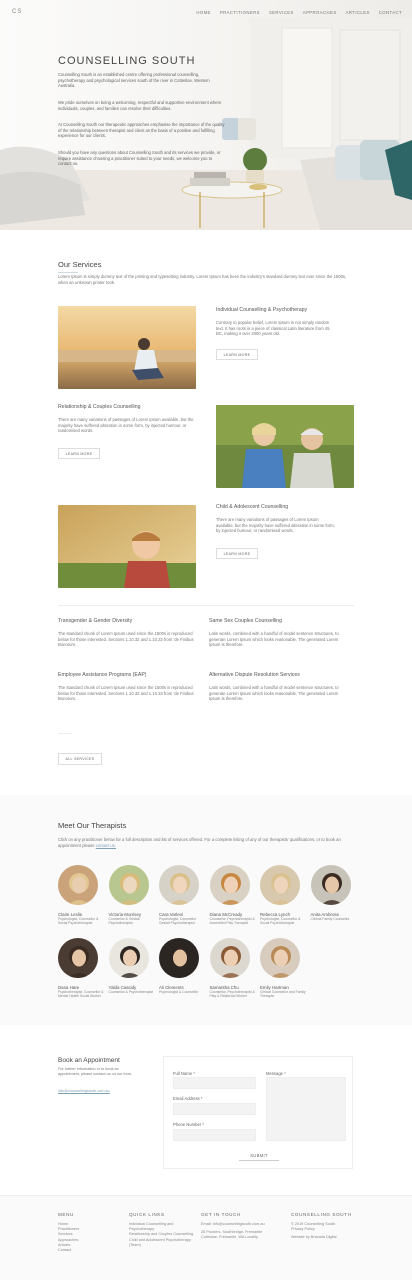 The image size is (412, 1280). Describe the element at coordinates (147, 1214) in the screenshot. I see `footer-quick-title: QUICK LINKS` at that location.